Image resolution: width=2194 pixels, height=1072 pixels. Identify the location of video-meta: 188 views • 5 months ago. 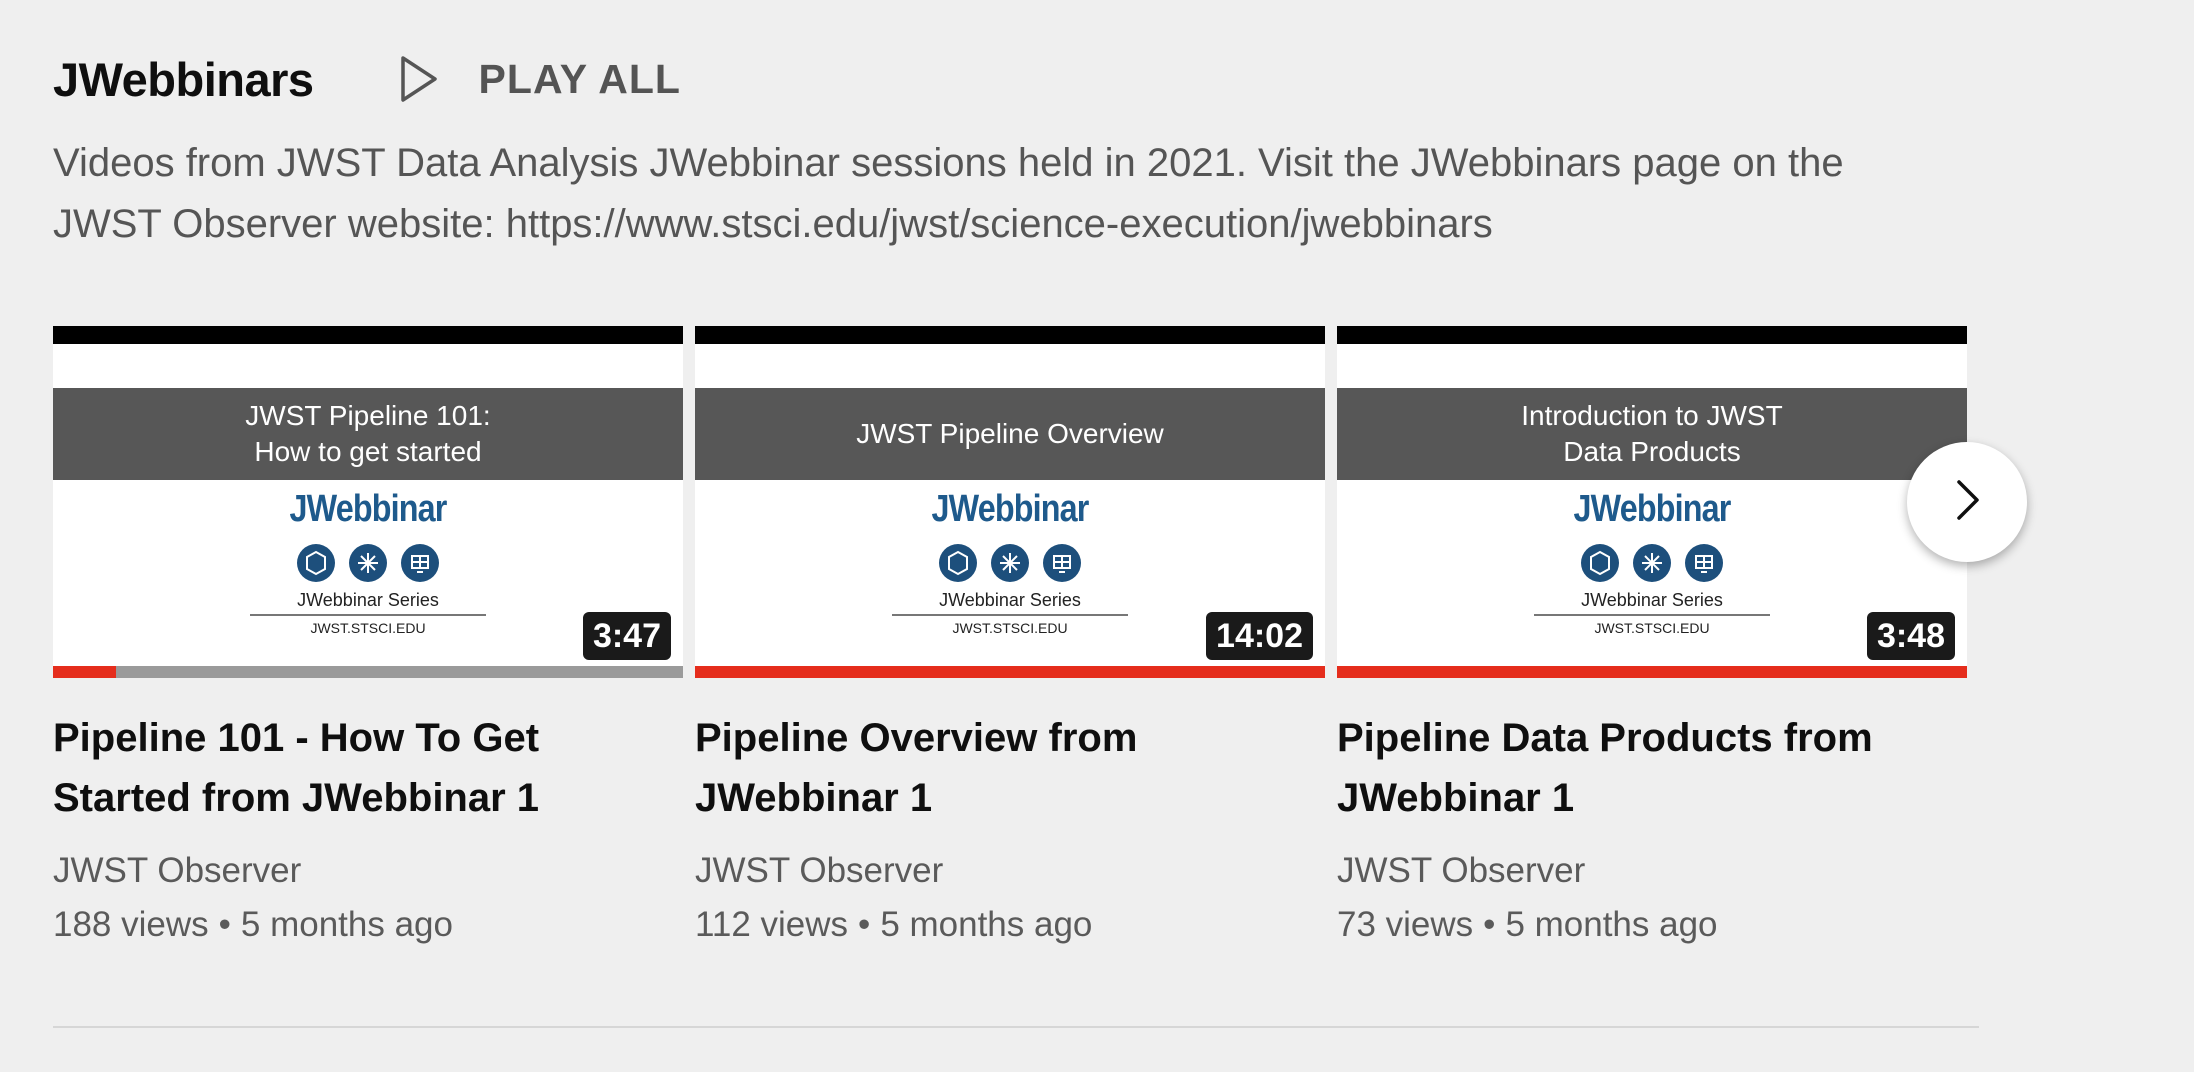
(368, 925).